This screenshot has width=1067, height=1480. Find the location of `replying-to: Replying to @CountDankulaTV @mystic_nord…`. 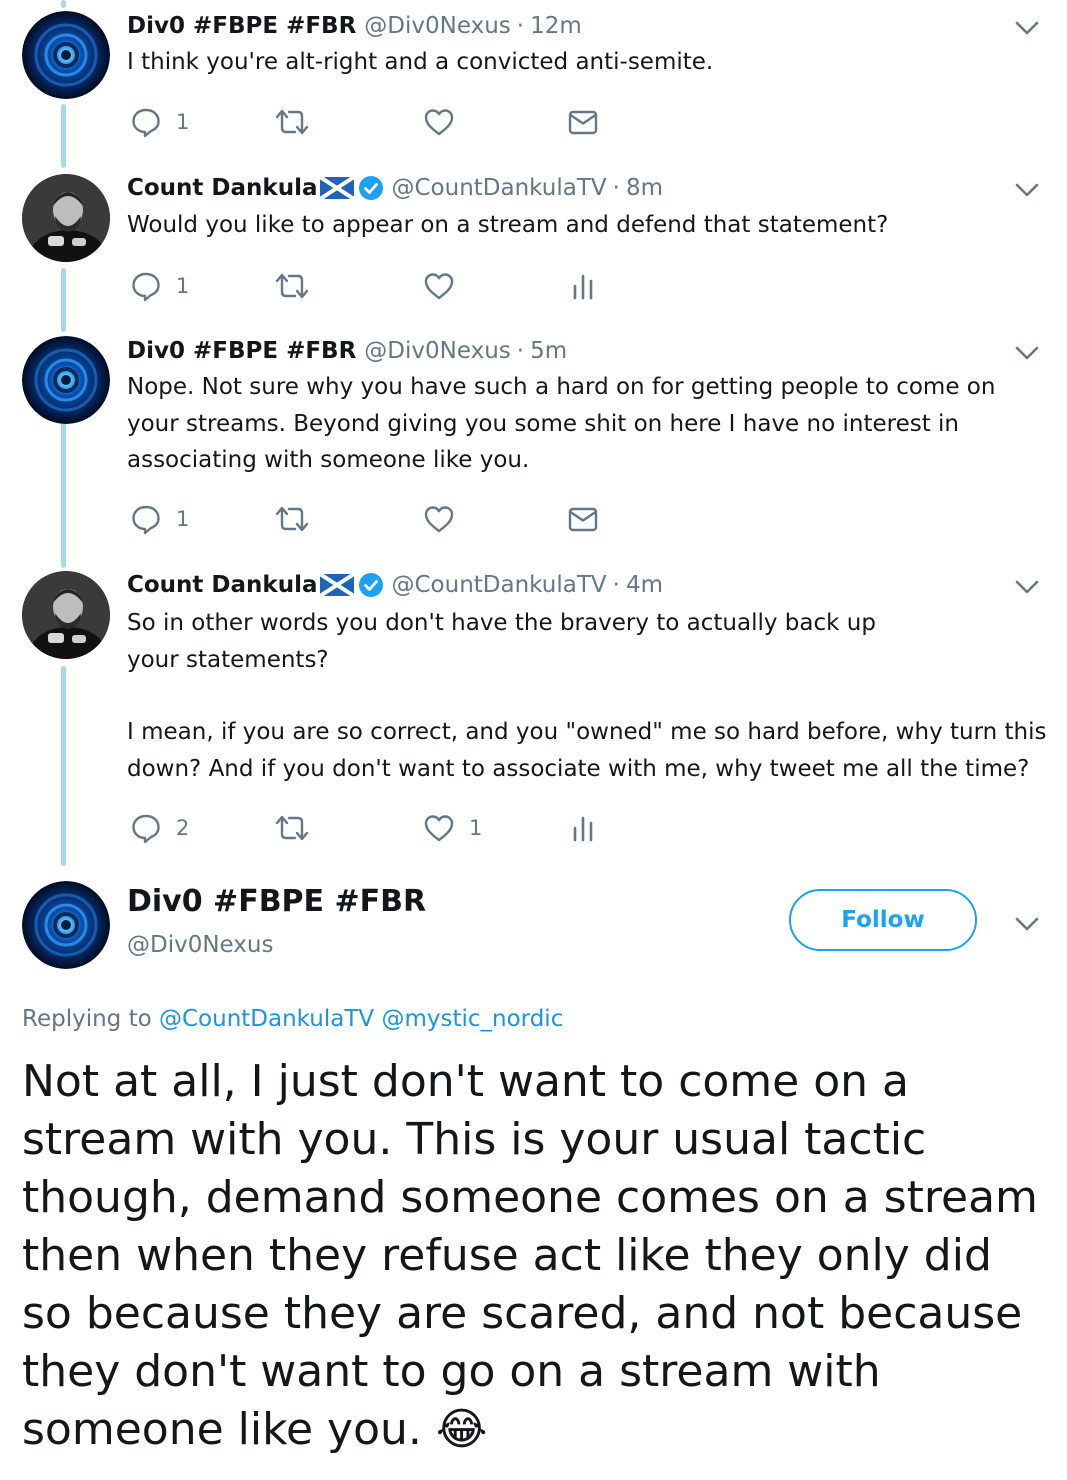

replying-to: Replying to @CountDankulaTV @mystic_nord… is located at coordinates (292, 1019).